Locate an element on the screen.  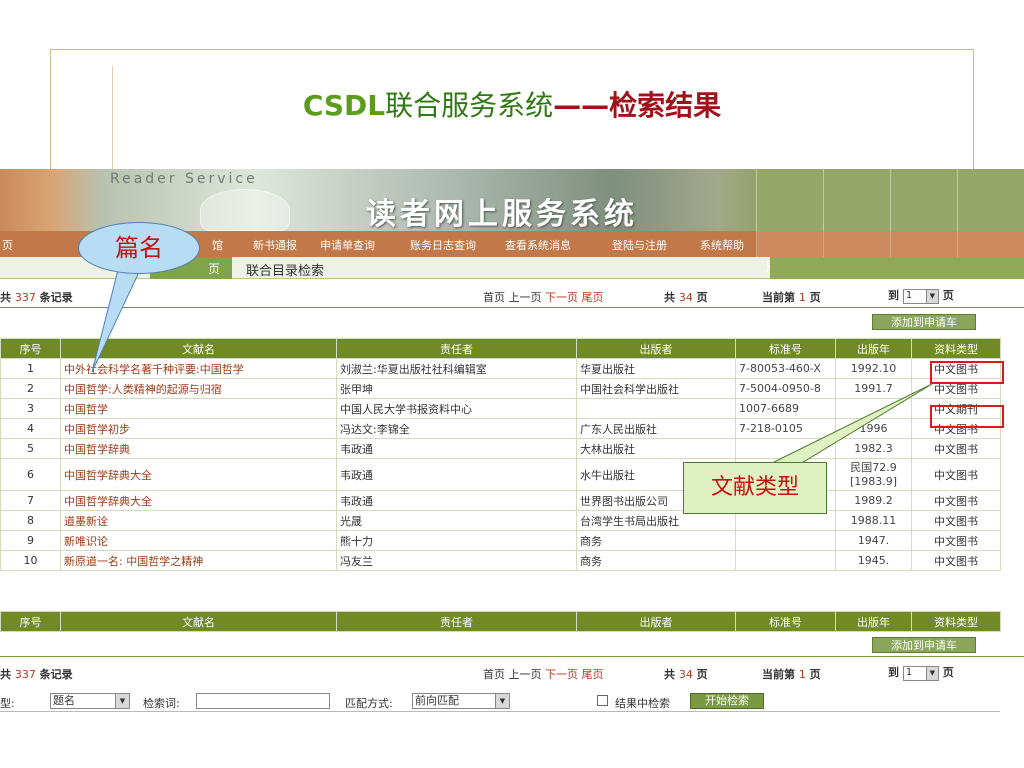
nav-item-login: 登陆与注册 is located at coordinates (639, 245).